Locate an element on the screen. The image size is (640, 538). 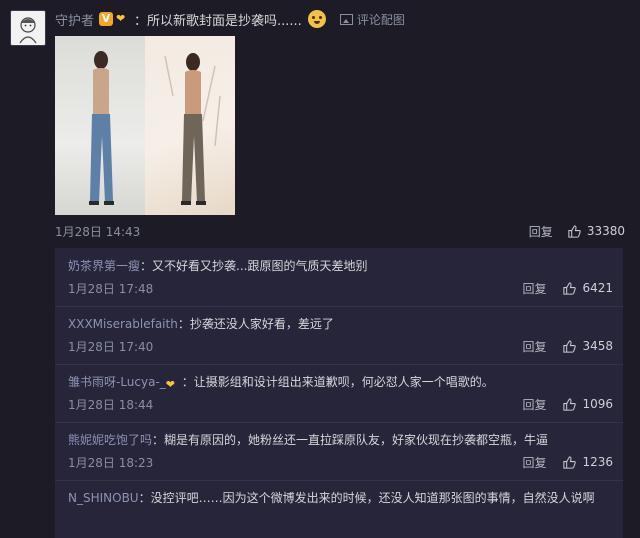
comment-time: 1月28日 18:23 is located at coordinates (111, 462).